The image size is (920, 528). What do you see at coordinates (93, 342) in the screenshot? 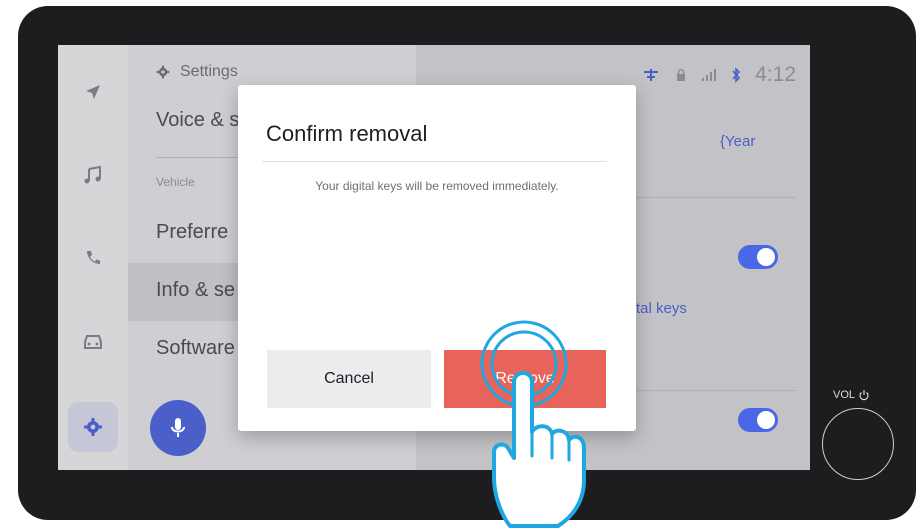
I see `car-icon` at bounding box center [93, 342].